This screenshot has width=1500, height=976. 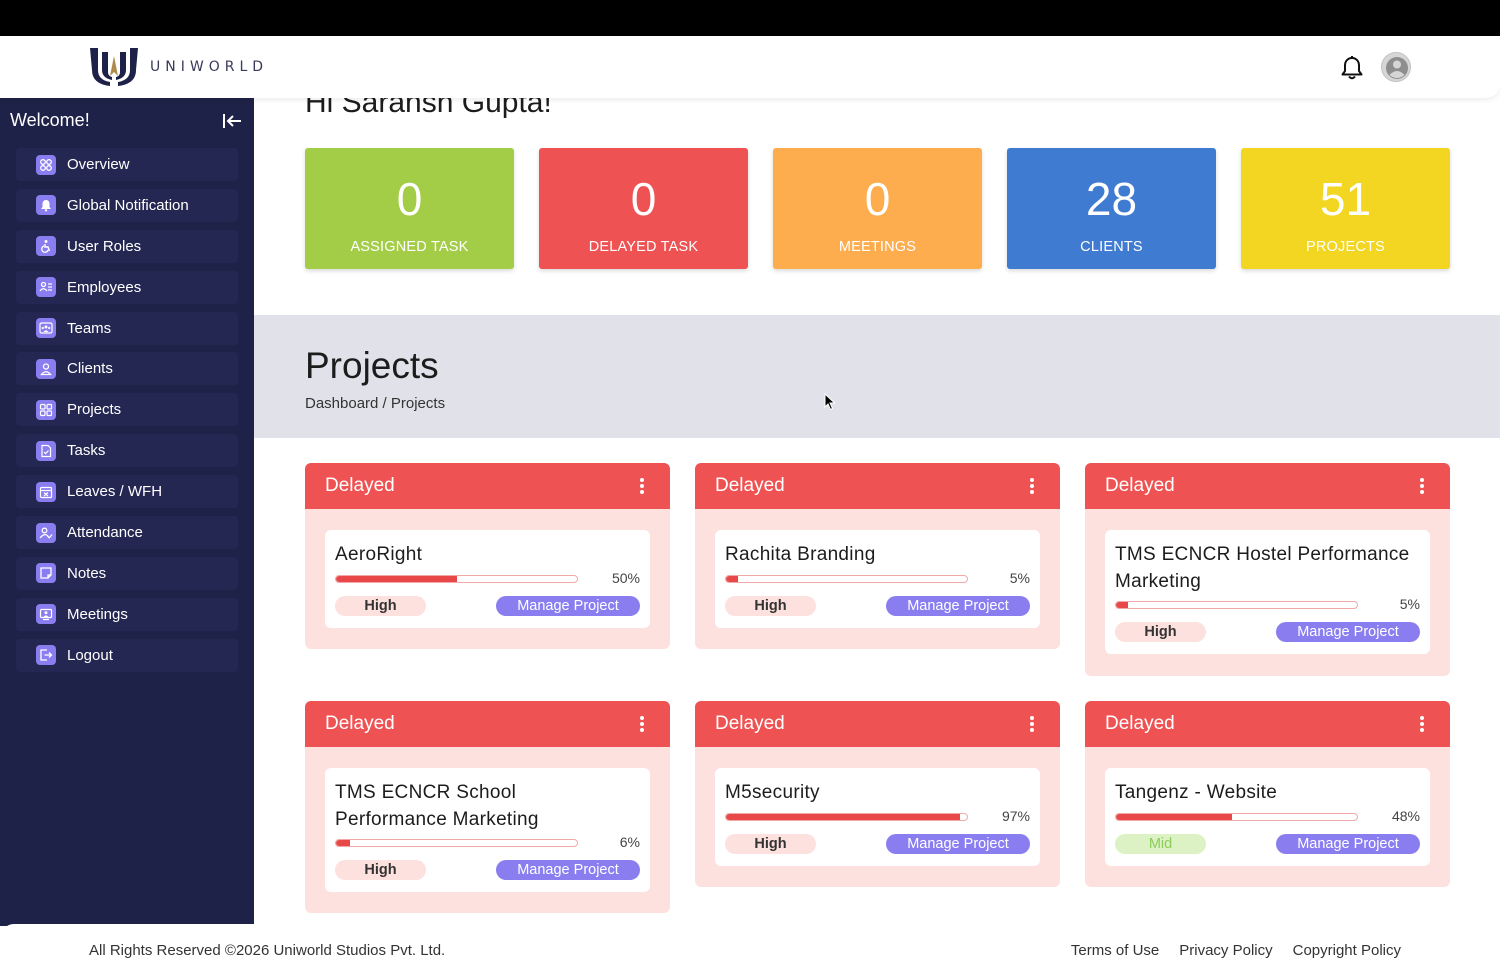 What do you see at coordinates (643, 247) in the screenshot?
I see `stat-label: DELAYED TASK` at bounding box center [643, 247].